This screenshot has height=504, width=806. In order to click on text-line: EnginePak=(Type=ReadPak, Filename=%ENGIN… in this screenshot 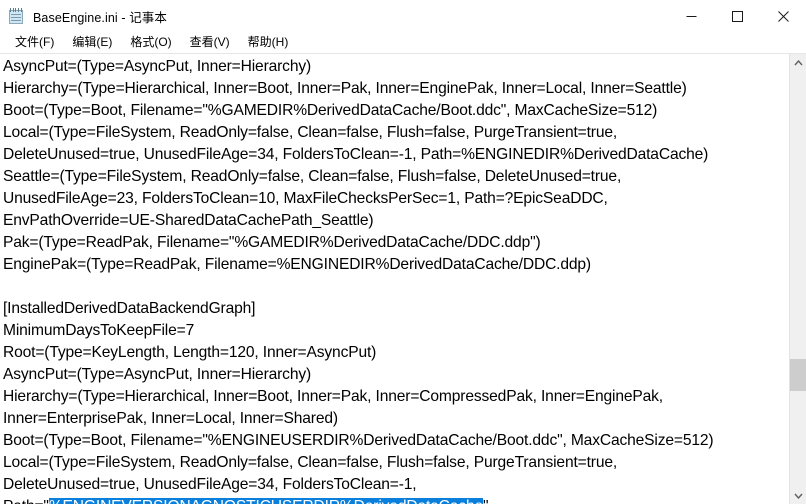, I will do `click(297, 264)`.